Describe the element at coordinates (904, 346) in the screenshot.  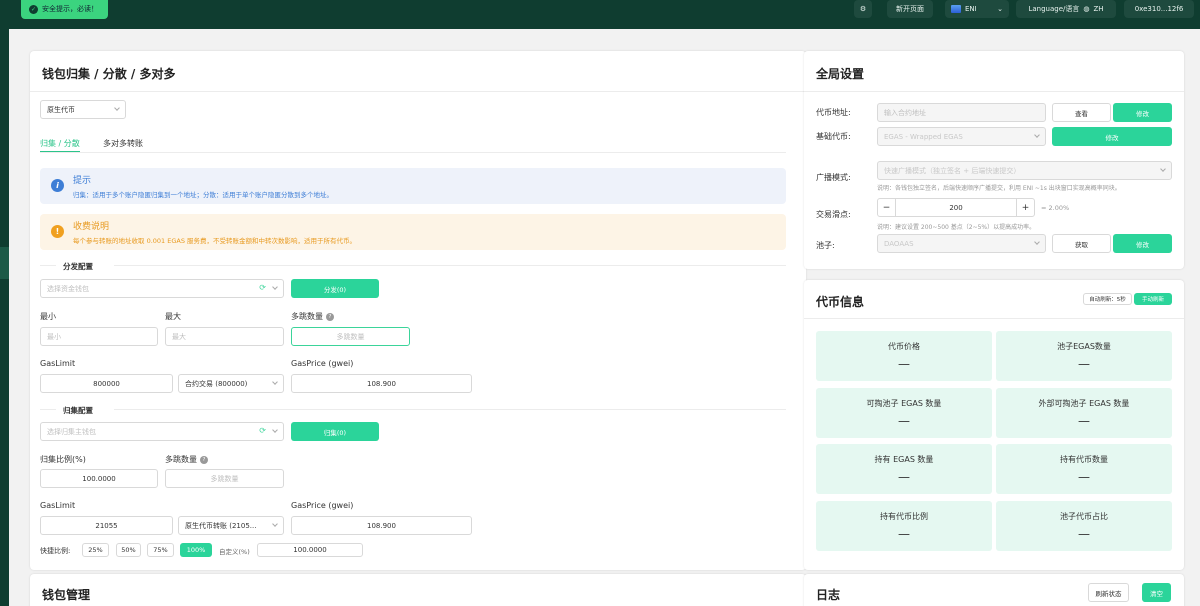
I see `stat-label: 代币价格` at that location.